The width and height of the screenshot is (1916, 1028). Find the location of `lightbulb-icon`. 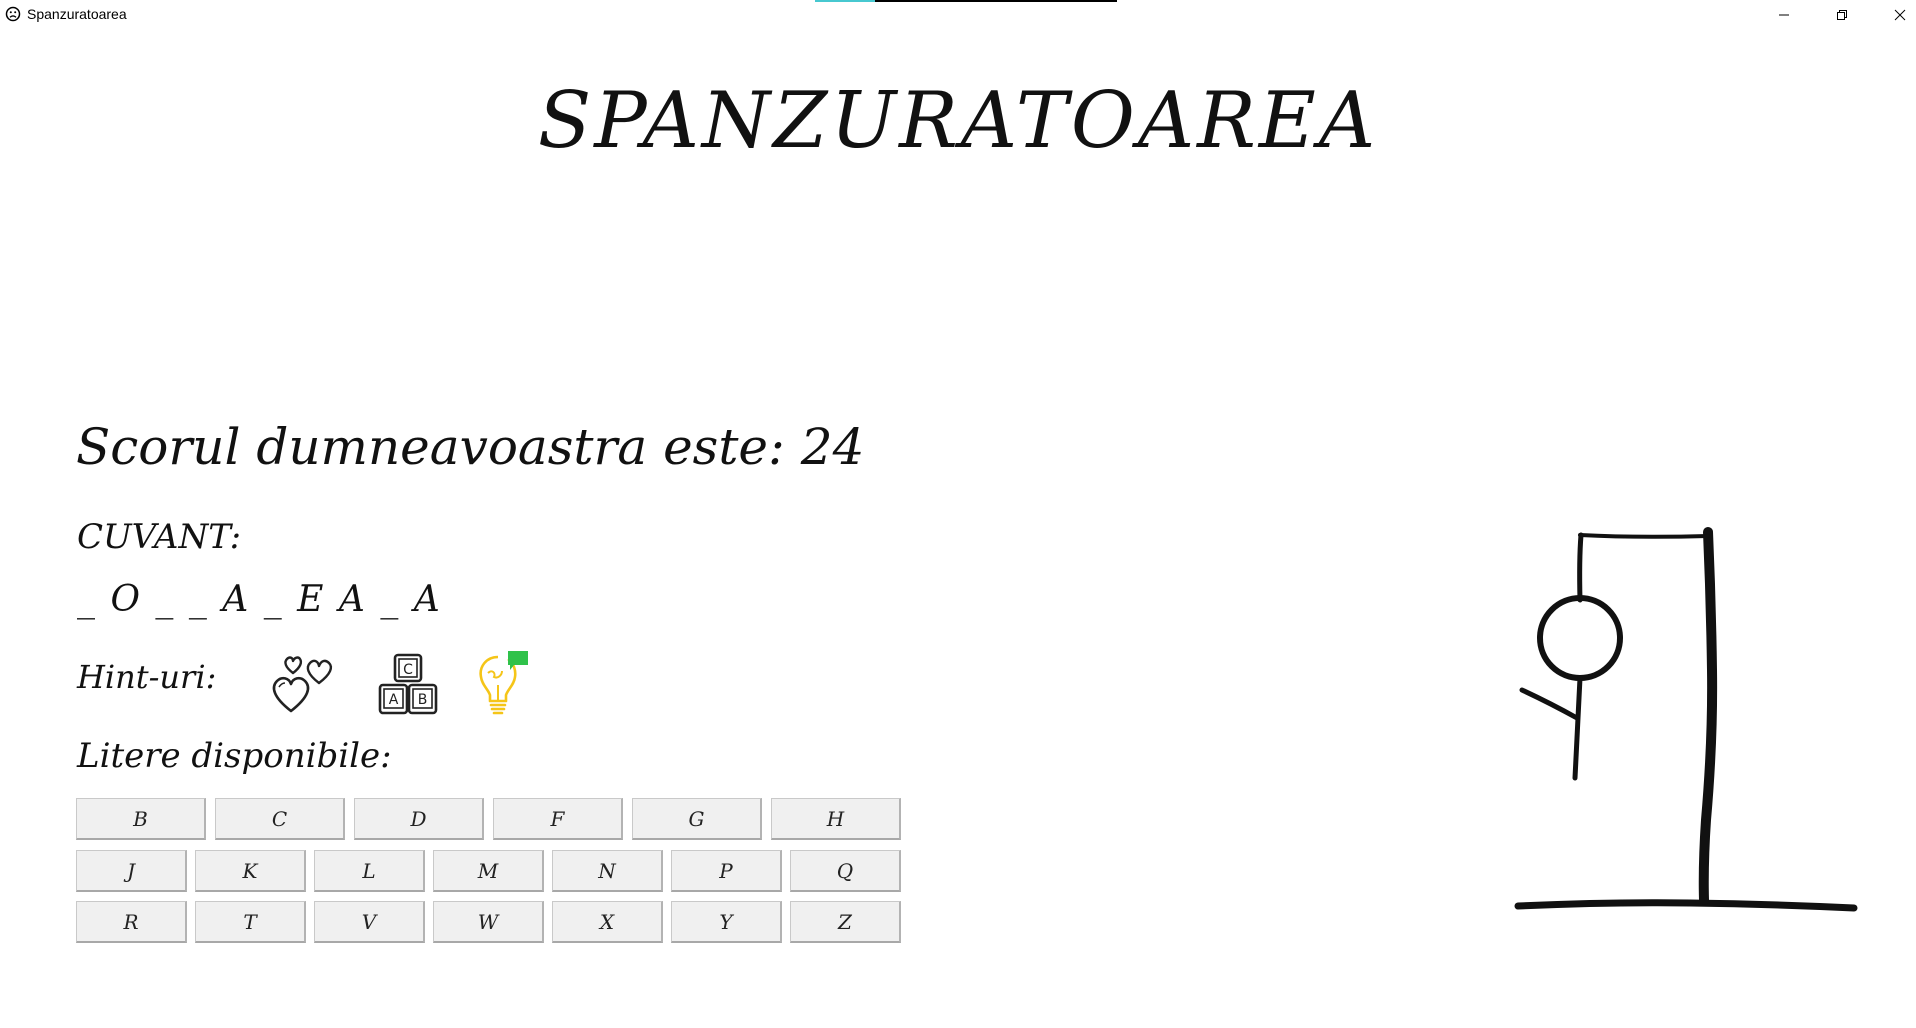

lightbulb-icon is located at coordinates (503, 683).